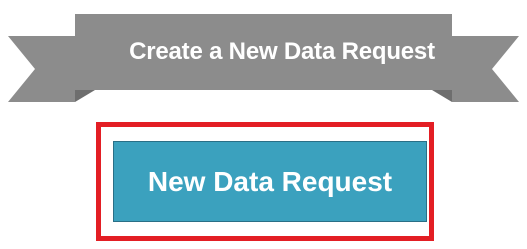 The height and width of the screenshot is (249, 527). Describe the element at coordinates (442, 96) in the screenshot. I see `ribbon-right-fold` at that location.